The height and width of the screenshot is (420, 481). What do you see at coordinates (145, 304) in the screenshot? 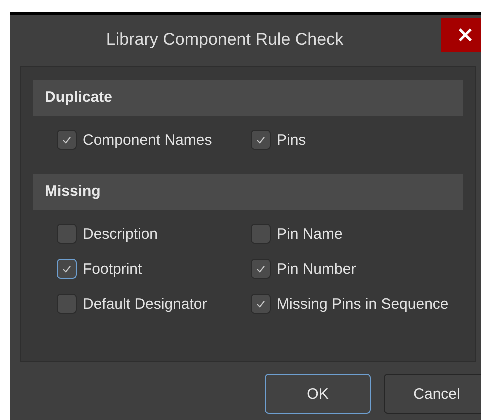
I see `checkbox-label: Default Designator` at bounding box center [145, 304].